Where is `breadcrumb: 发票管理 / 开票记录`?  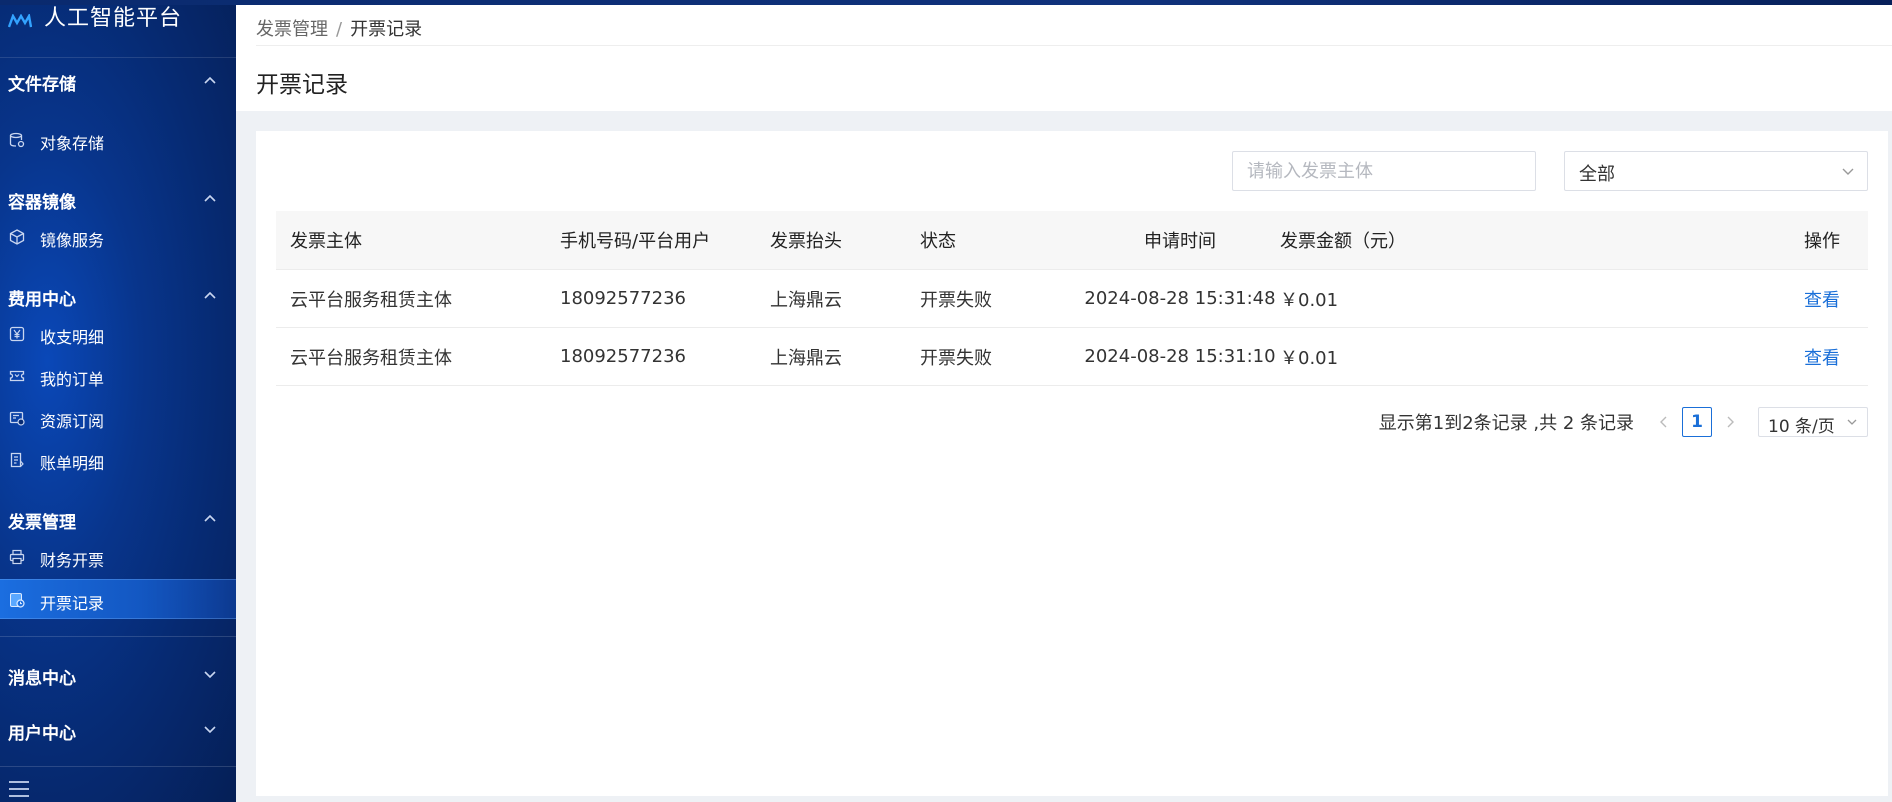 breadcrumb: 发票管理 / 开票记录 is located at coordinates (339, 28).